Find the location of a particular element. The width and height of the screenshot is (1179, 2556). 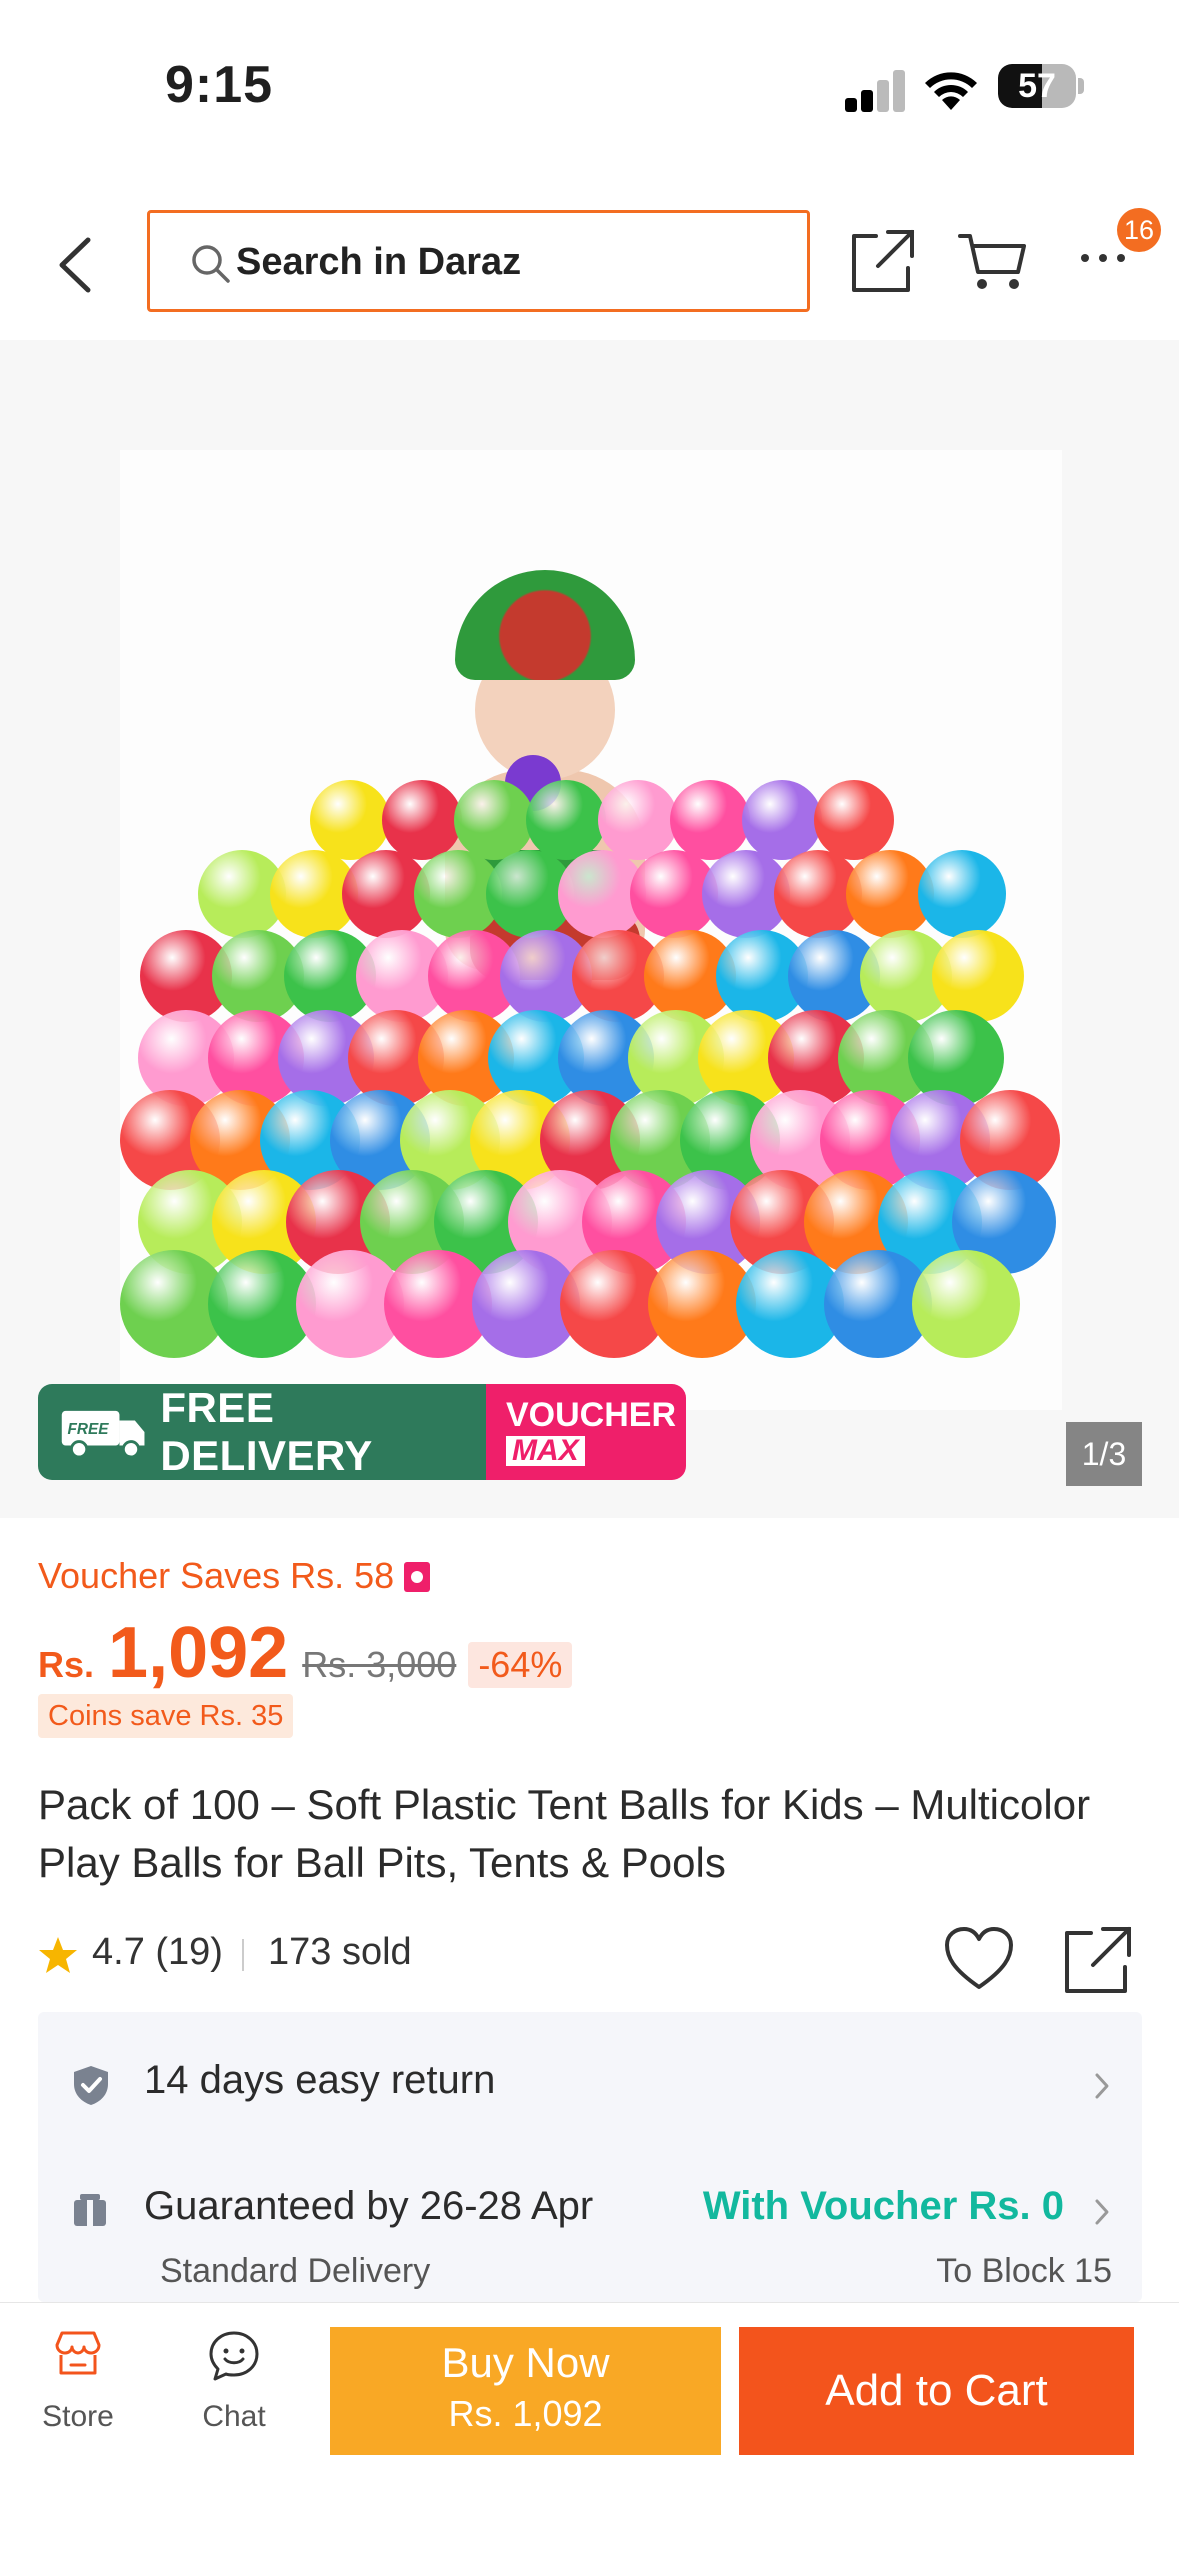

add-to-cart-button: Add to Cart is located at coordinates (936, 2391).